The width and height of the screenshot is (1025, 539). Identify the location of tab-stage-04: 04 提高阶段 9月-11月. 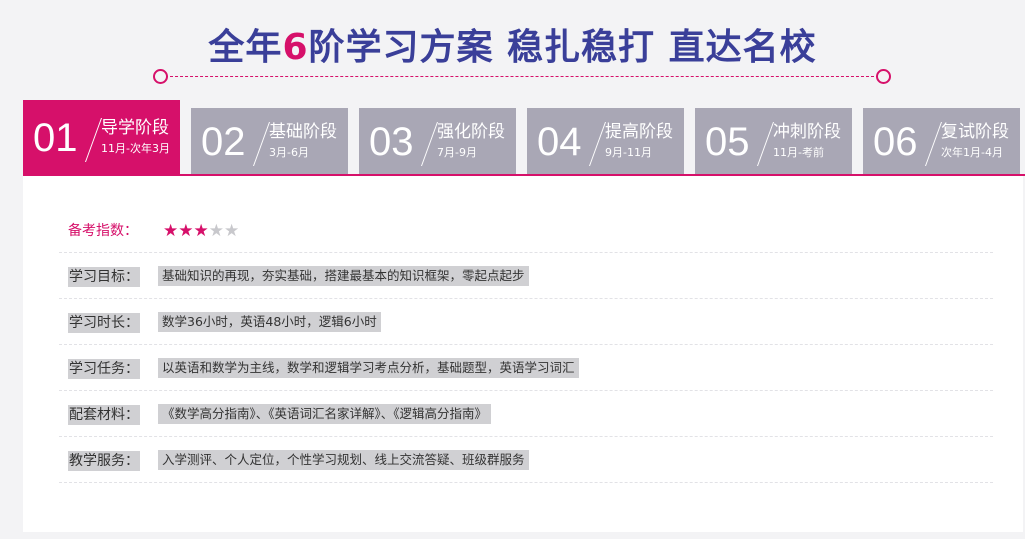
(605, 141).